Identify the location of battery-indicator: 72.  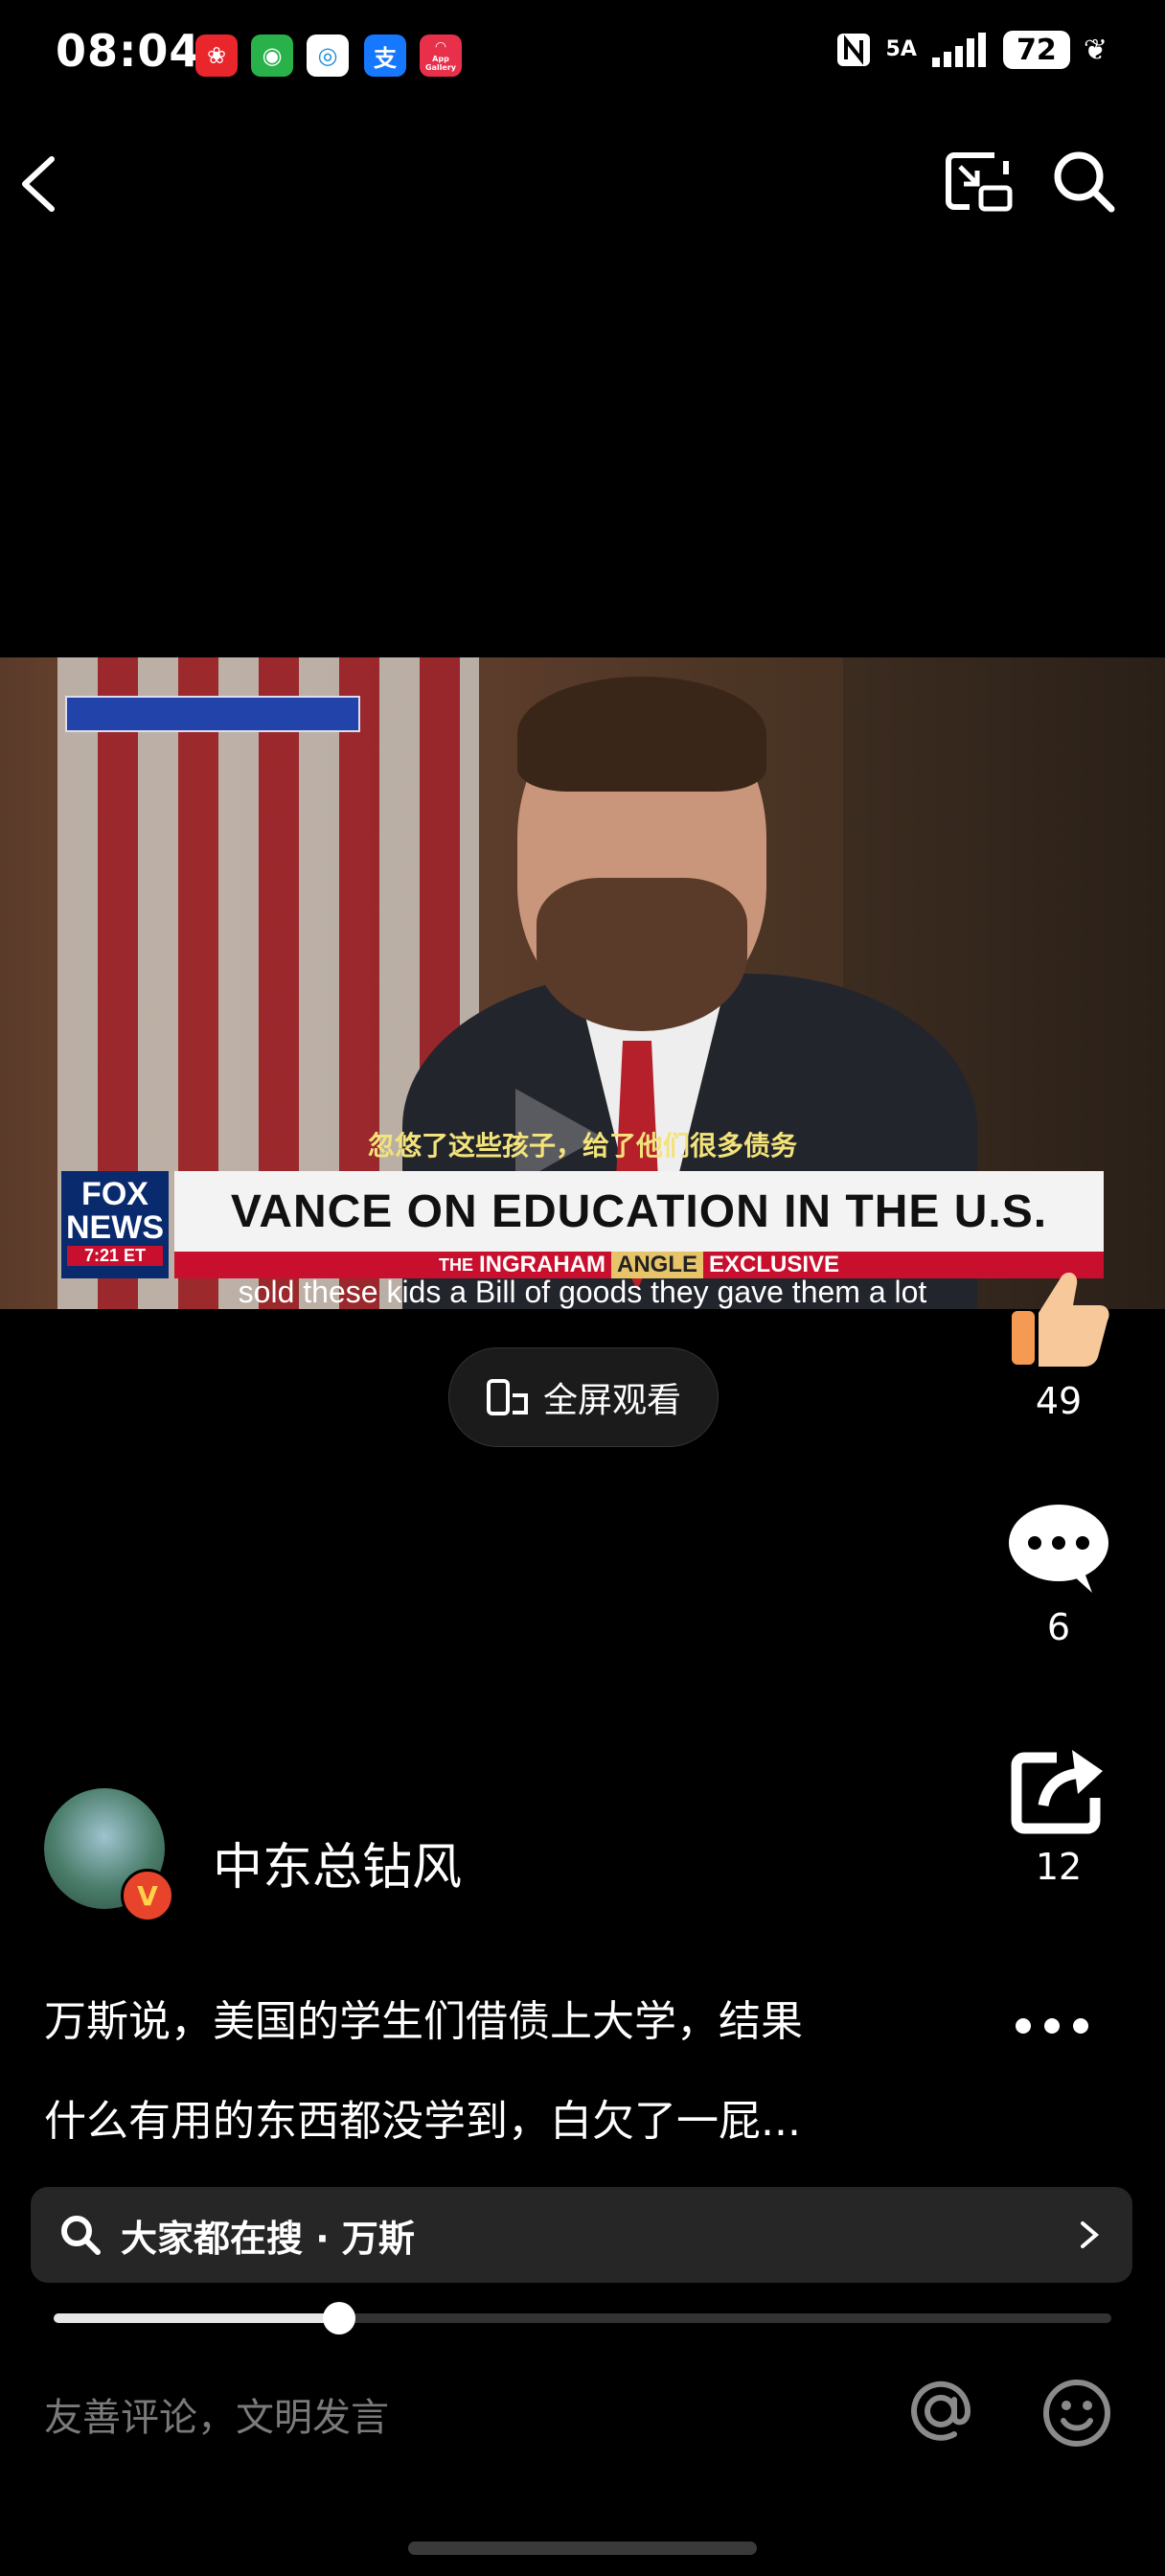
(1036, 50).